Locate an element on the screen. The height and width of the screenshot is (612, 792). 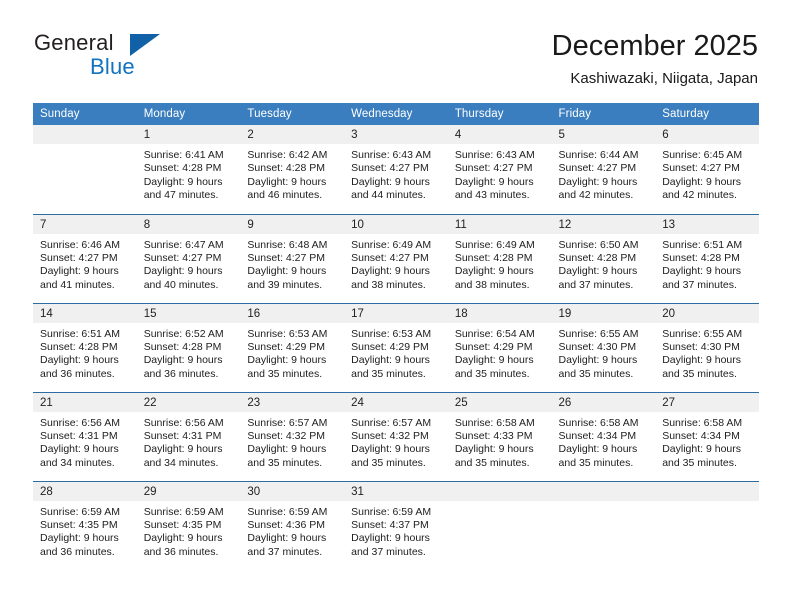
day-sunrise-text: Sunrise: 6:57 AM is located at coordinates (287, 422).